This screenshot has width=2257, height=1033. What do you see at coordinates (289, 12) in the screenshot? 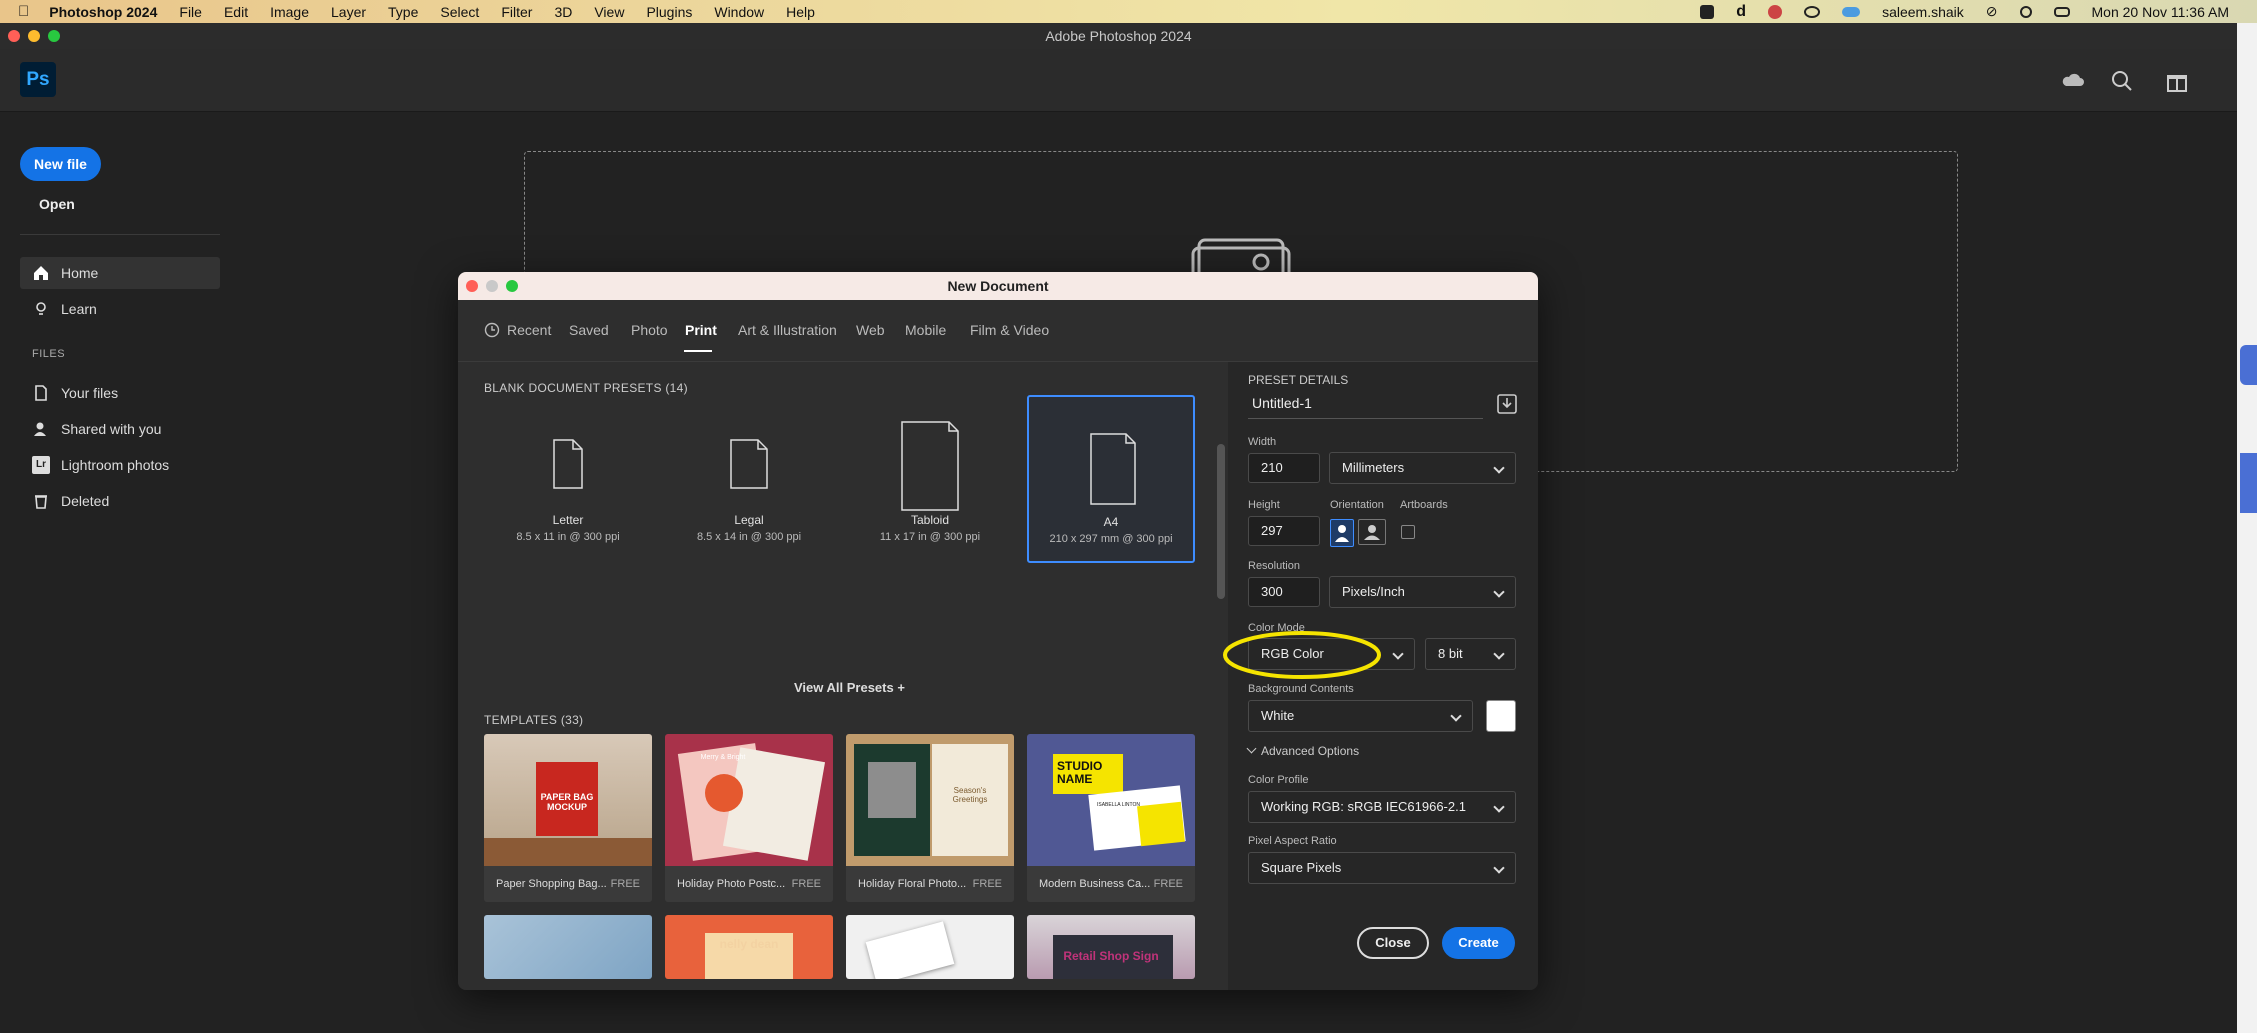
I see `menu-image: Image` at bounding box center [289, 12].